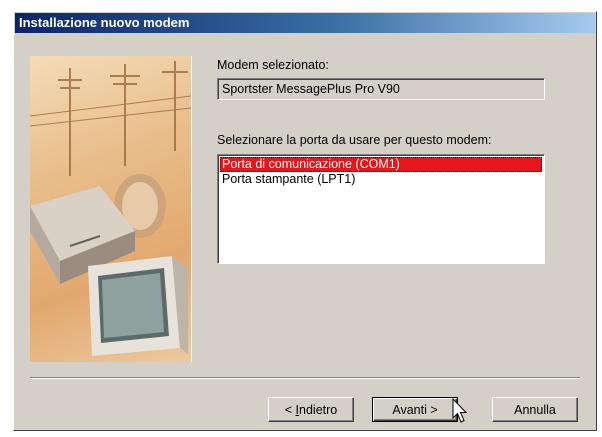 This screenshot has height=437, width=602. What do you see at coordinates (305, 23) in the screenshot?
I see `title-bar: Installazione nuovo modem` at bounding box center [305, 23].